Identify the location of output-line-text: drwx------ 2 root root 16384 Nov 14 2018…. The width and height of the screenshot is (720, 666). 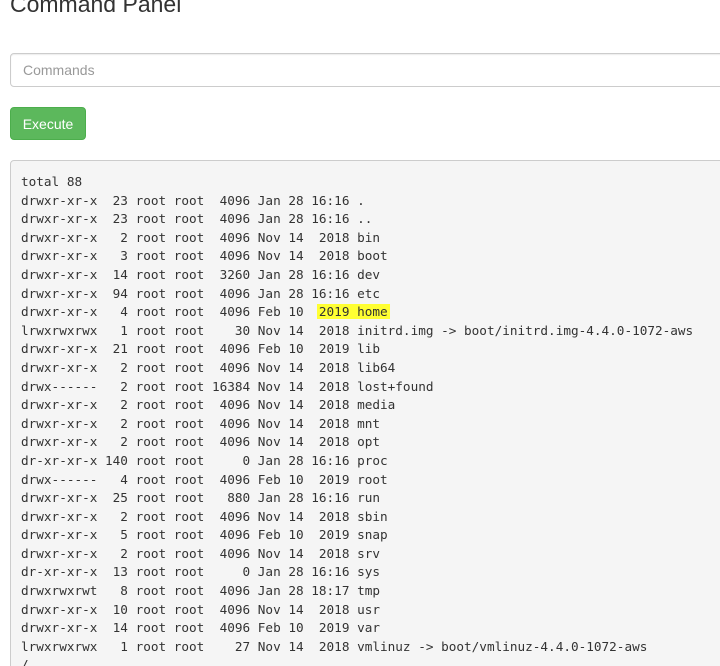
(227, 386).